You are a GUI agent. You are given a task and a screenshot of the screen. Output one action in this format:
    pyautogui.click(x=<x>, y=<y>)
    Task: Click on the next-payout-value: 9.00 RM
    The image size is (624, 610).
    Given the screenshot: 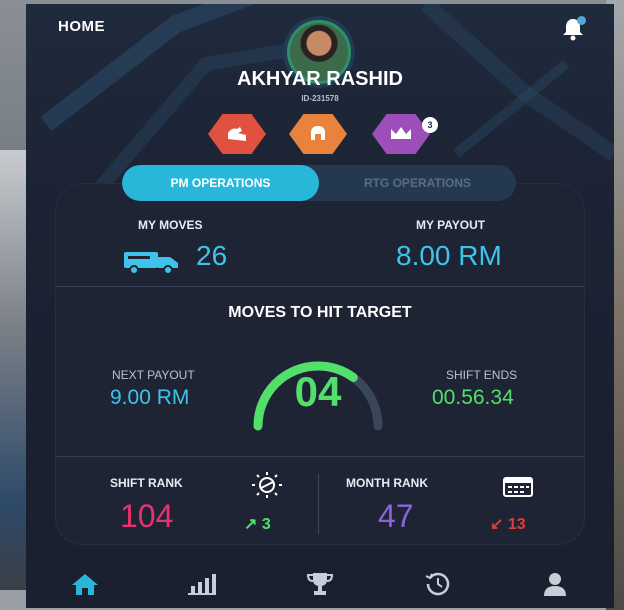 What is the action you would take?
    pyautogui.click(x=150, y=397)
    